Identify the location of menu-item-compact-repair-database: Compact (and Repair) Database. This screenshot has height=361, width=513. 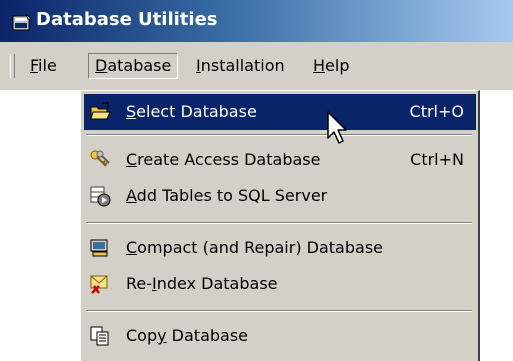
(280, 248).